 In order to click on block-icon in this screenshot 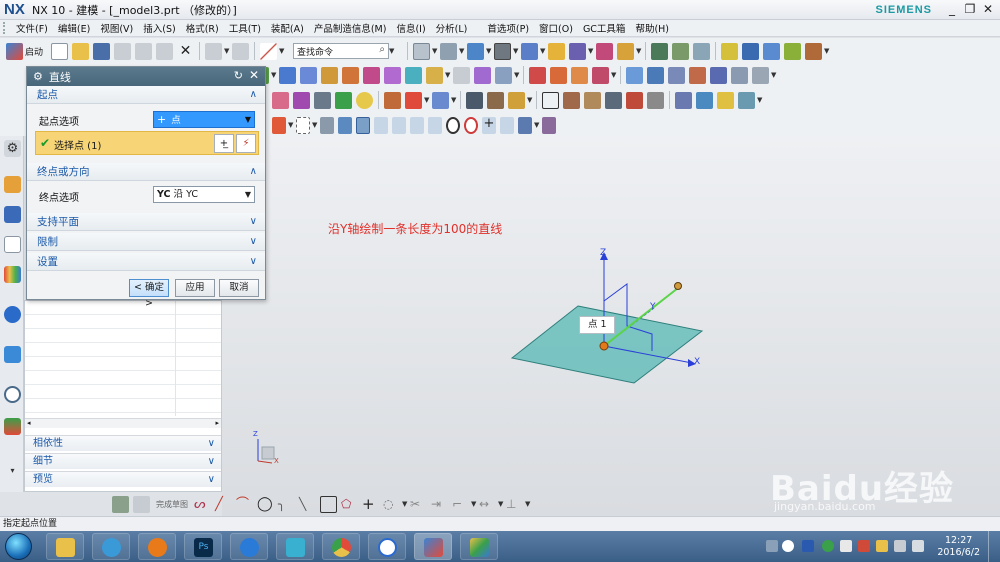, I will do `click(329, 75)`.